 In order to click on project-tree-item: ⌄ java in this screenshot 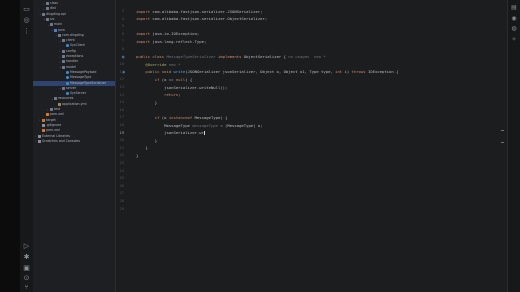, I will do `click(74, 30)`.